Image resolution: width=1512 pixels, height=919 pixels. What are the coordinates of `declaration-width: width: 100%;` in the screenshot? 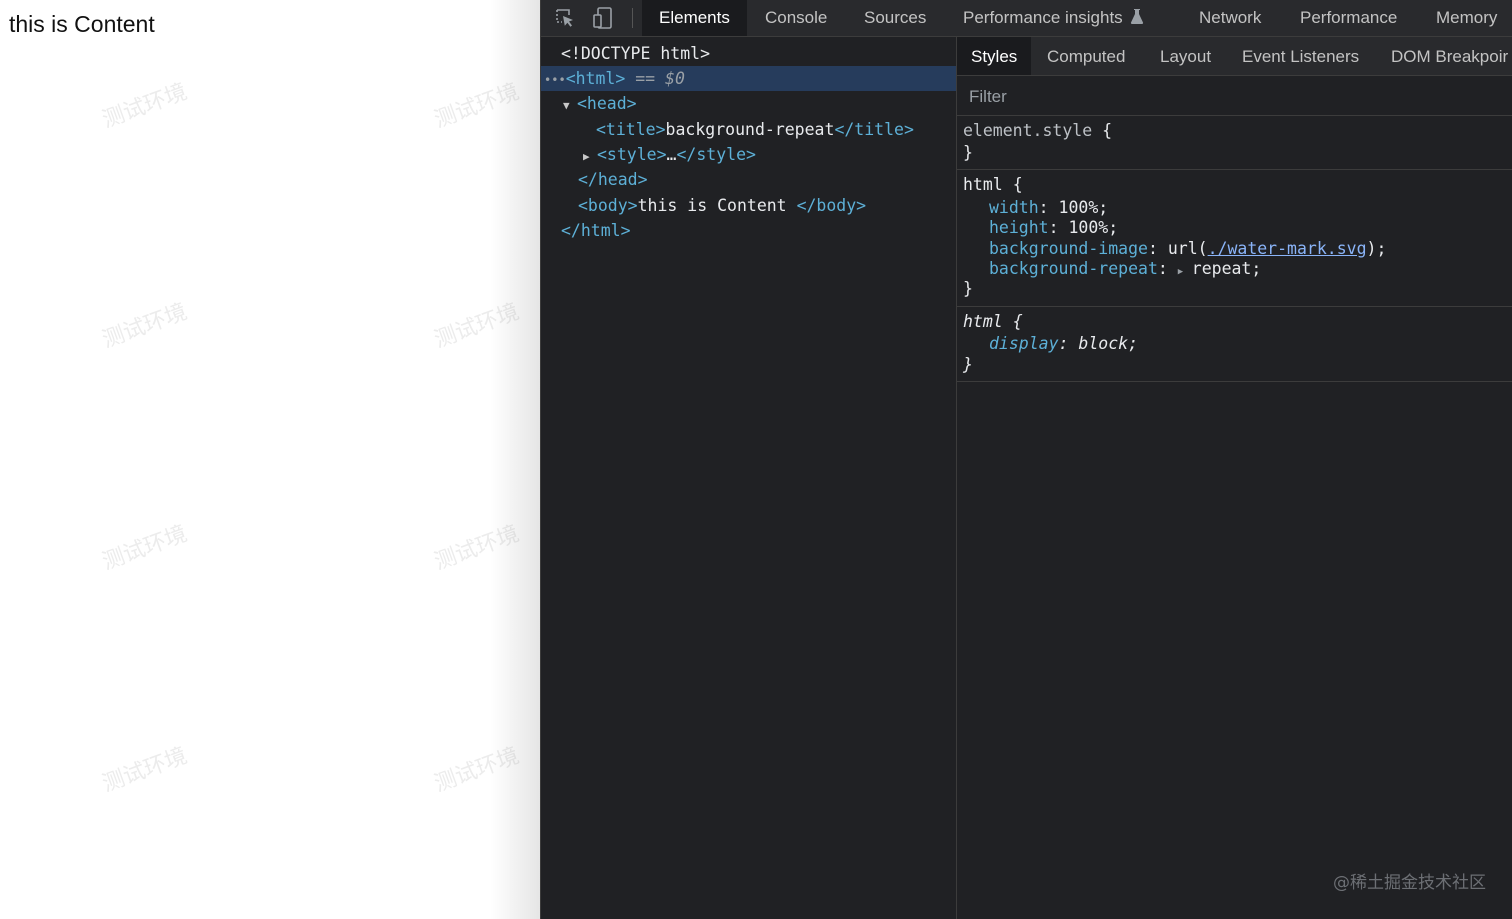 It's located at (1048, 207).